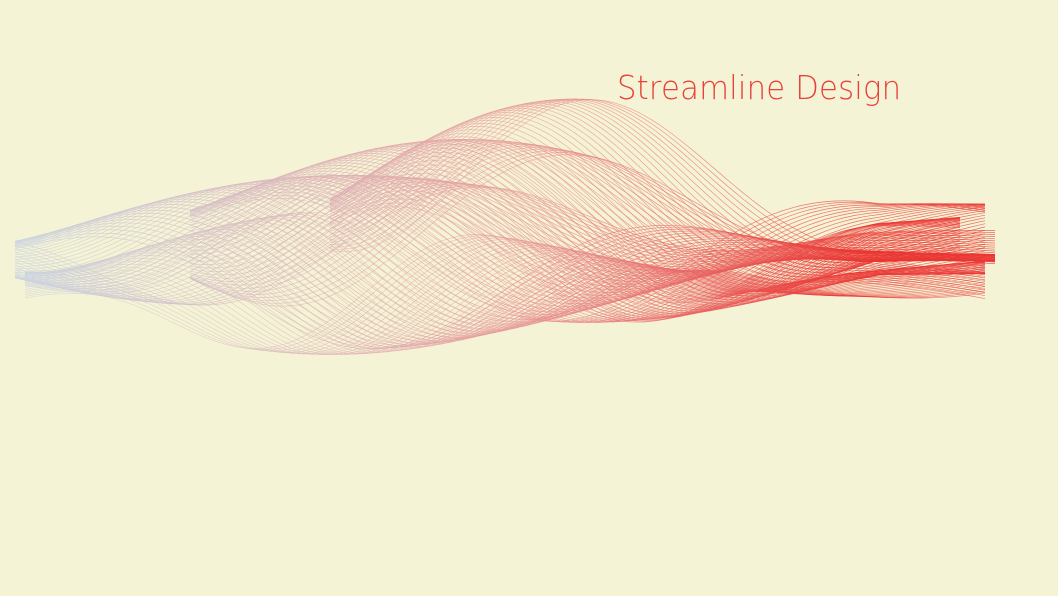 The width and height of the screenshot is (1058, 596). Describe the element at coordinates (759, 87) in the screenshot. I see `page-title: Streamline Design` at that location.